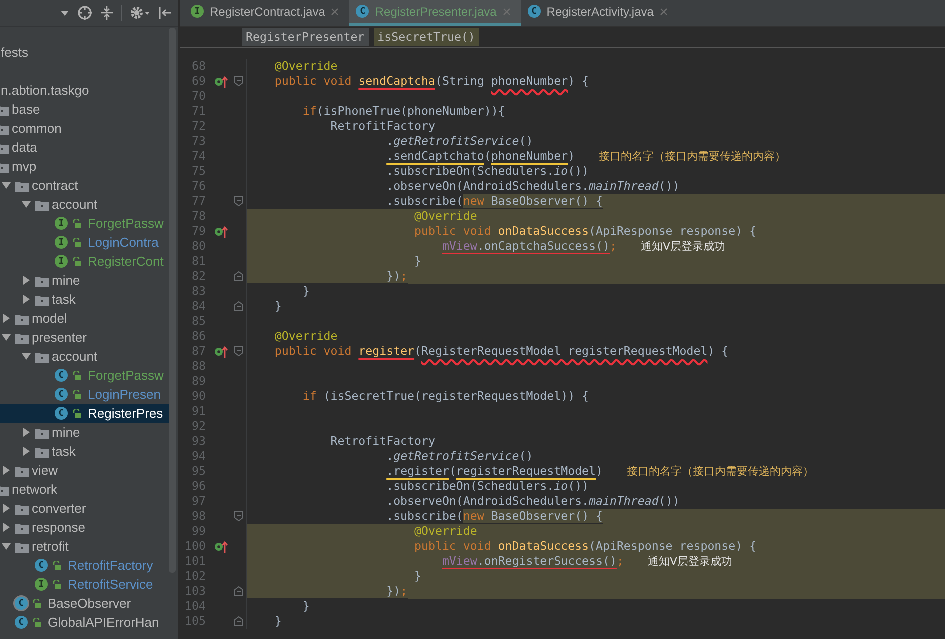  What do you see at coordinates (305, 37) in the screenshot?
I see `breadcrumb-item: RegisterPresenter` at bounding box center [305, 37].